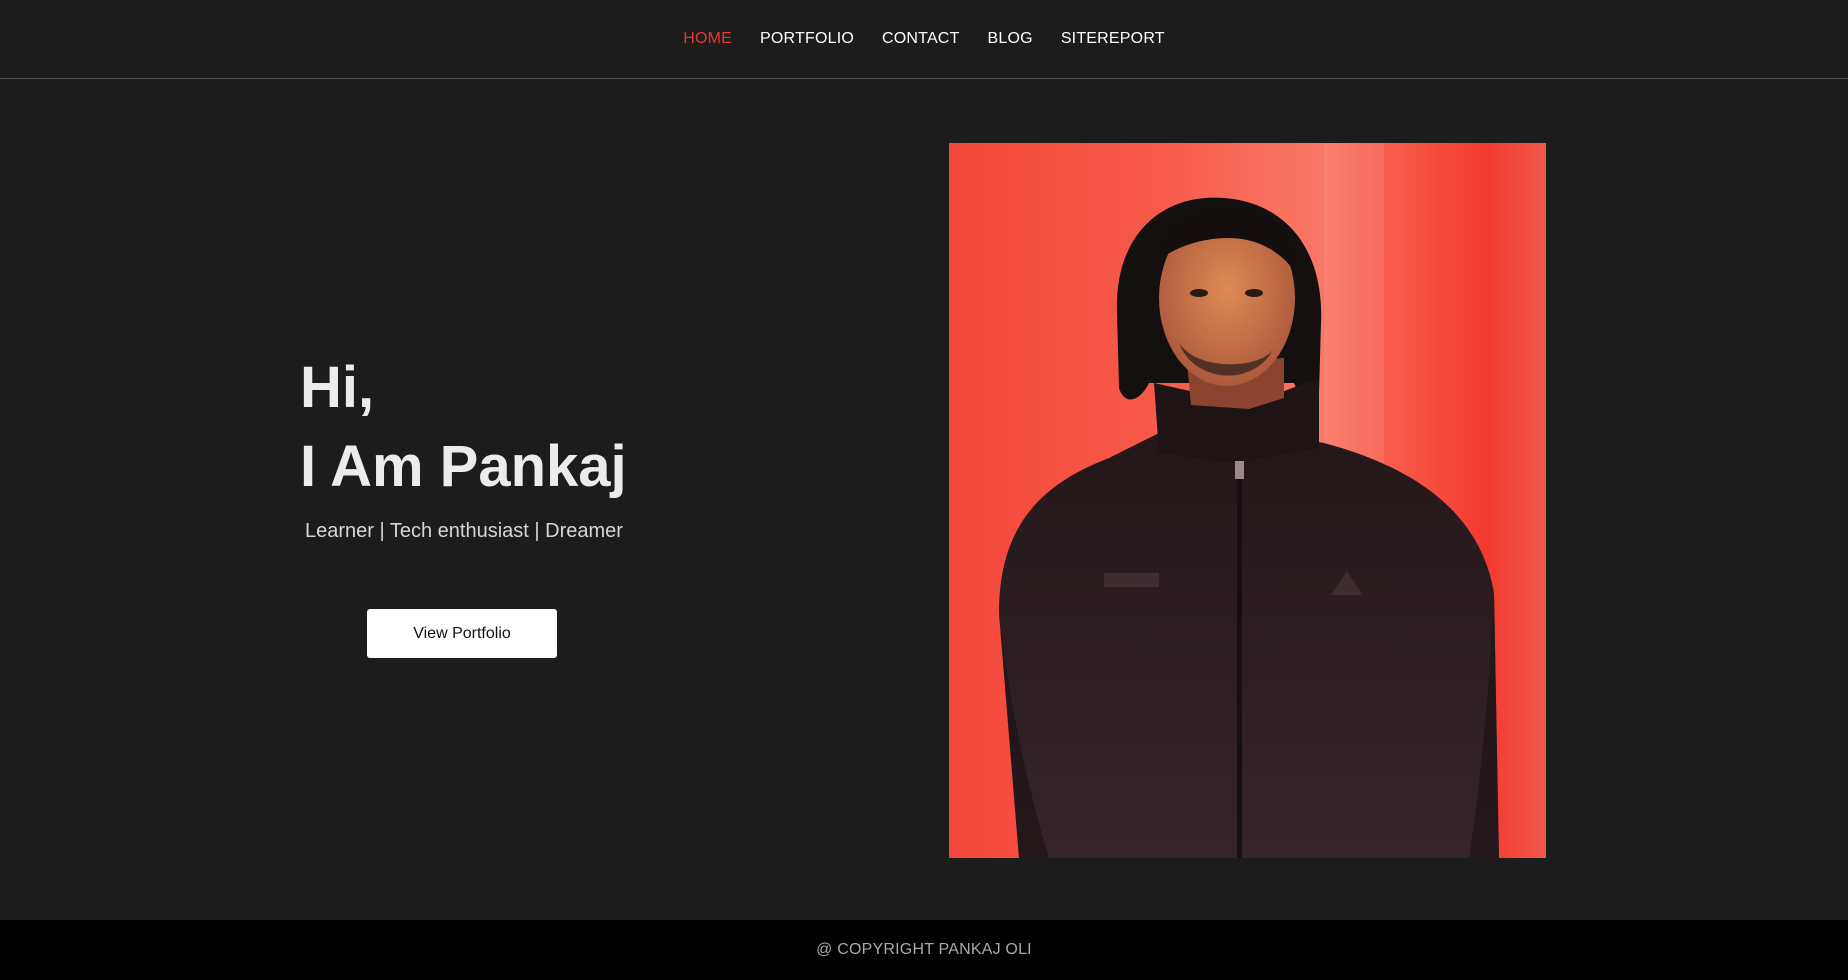 Image resolution: width=1848 pixels, height=980 pixels. I want to click on hero-tagline: Learner | Tech enthusiast | Dreamer, so click(464, 531).